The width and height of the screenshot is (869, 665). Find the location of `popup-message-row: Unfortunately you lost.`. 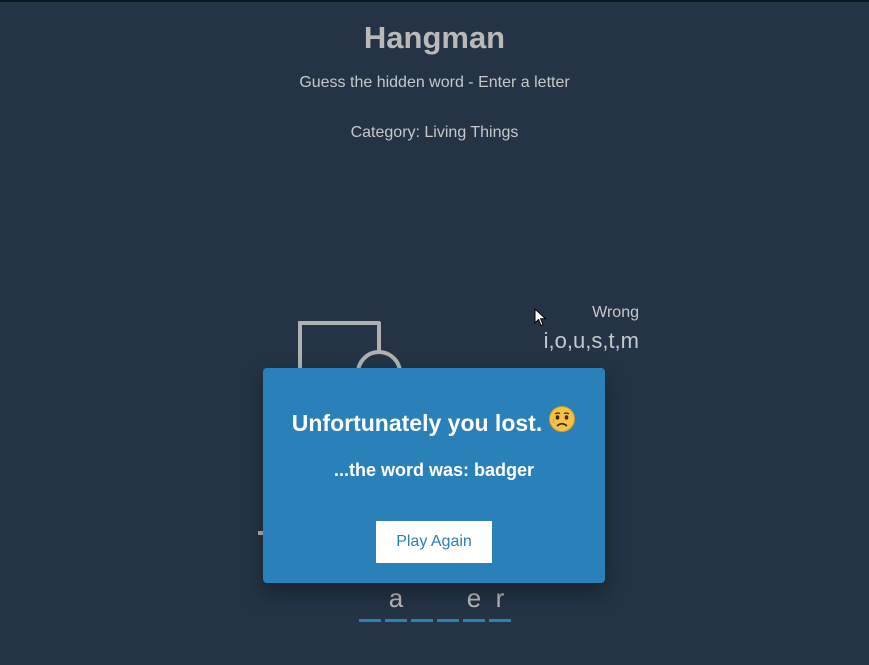

popup-message-row: Unfortunately you lost. is located at coordinates (434, 422).